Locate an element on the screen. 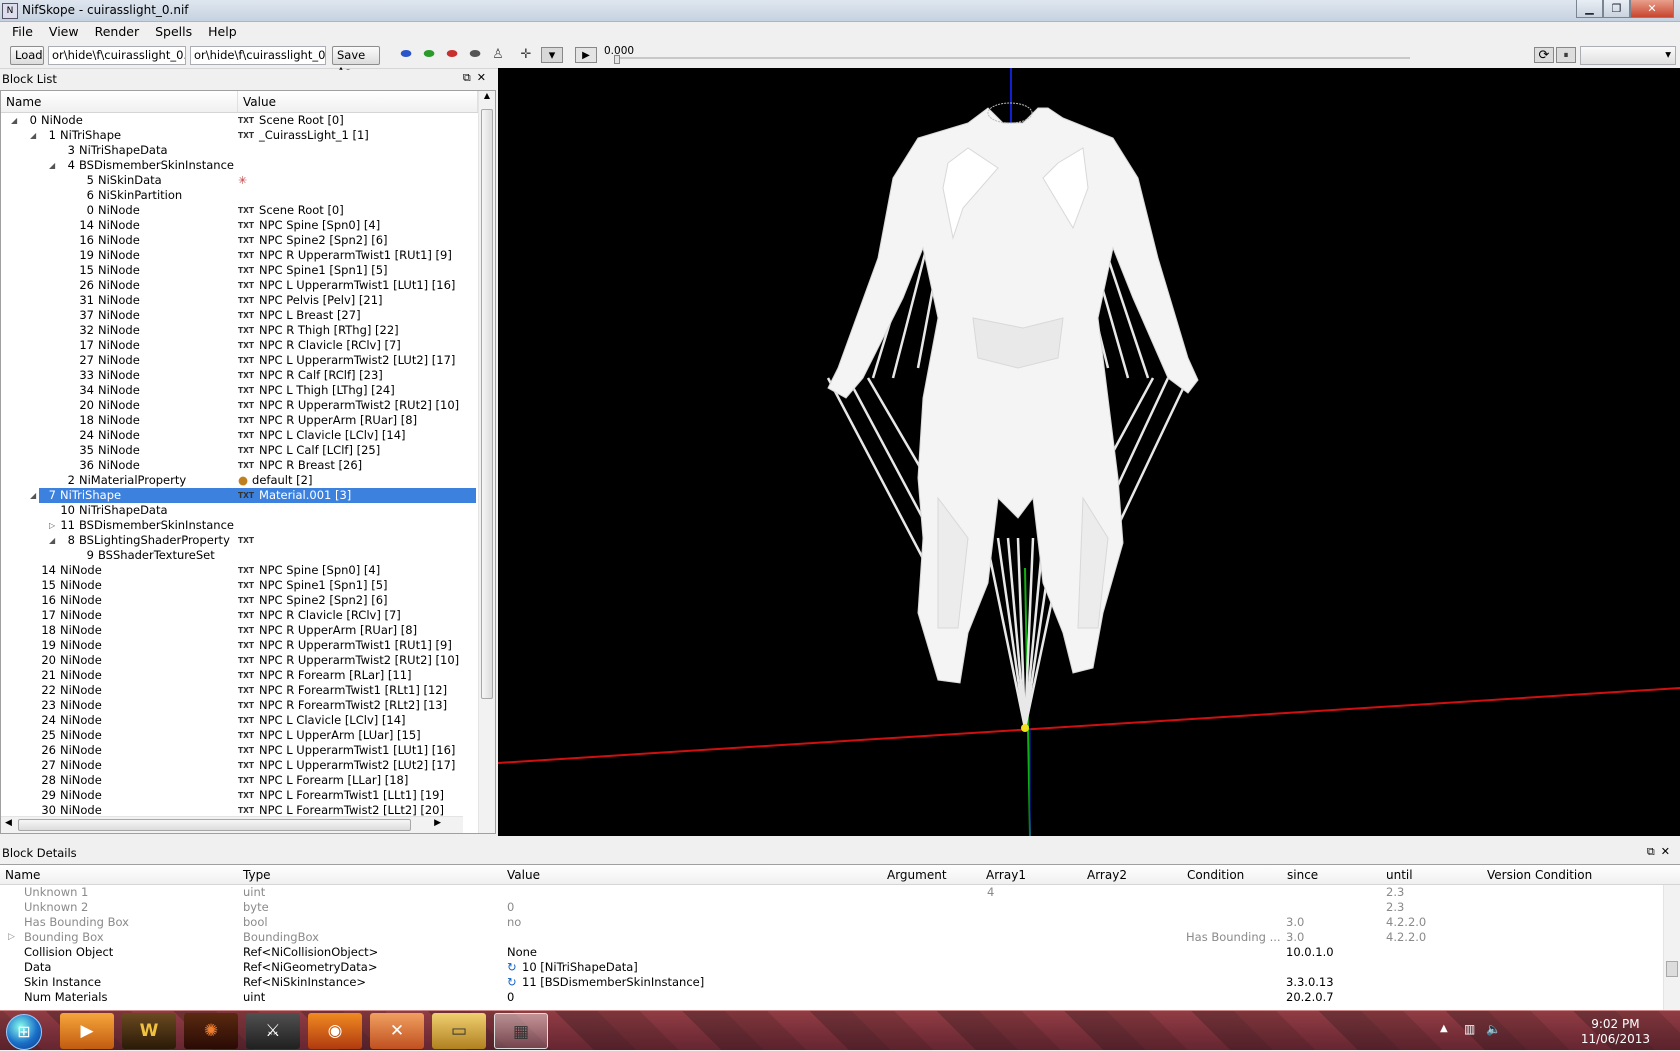 The image size is (1680, 1051). tree-row: 9 BSShaderTextureSet is located at coordinates (248, 555).